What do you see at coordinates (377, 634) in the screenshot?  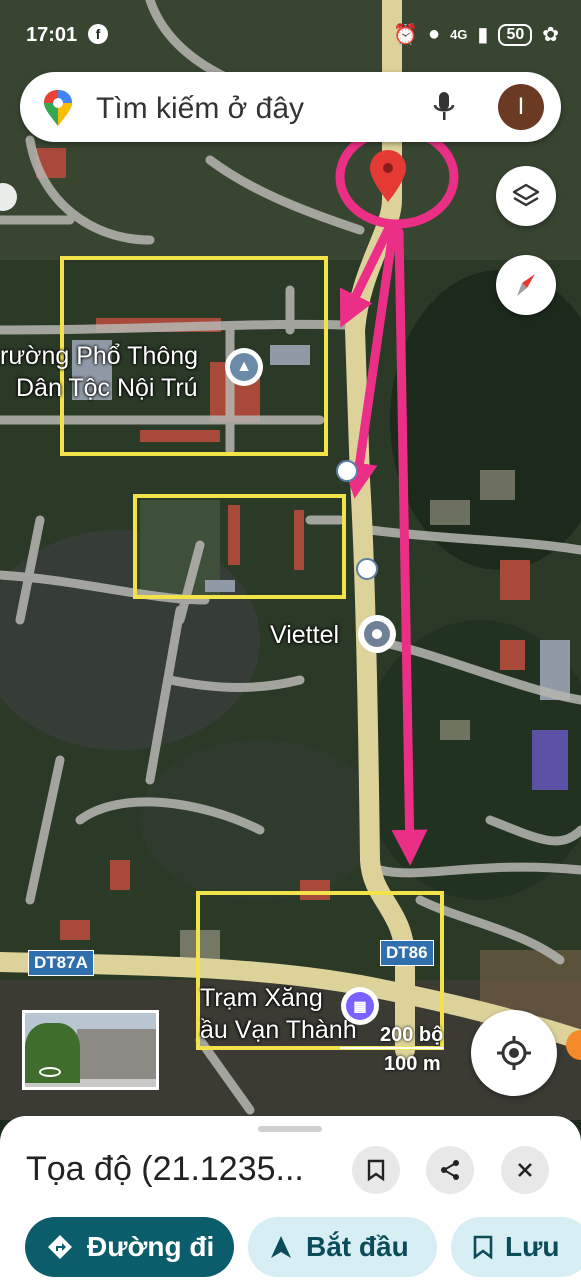 I see `place-pin-icon` at bounding box center [377, 634].